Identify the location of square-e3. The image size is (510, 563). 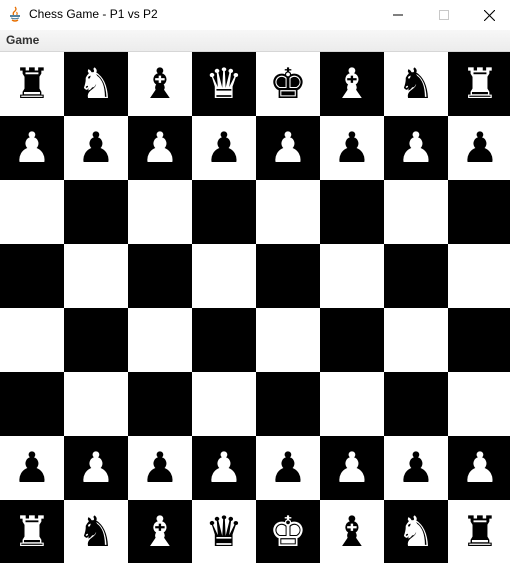
(288, 404).